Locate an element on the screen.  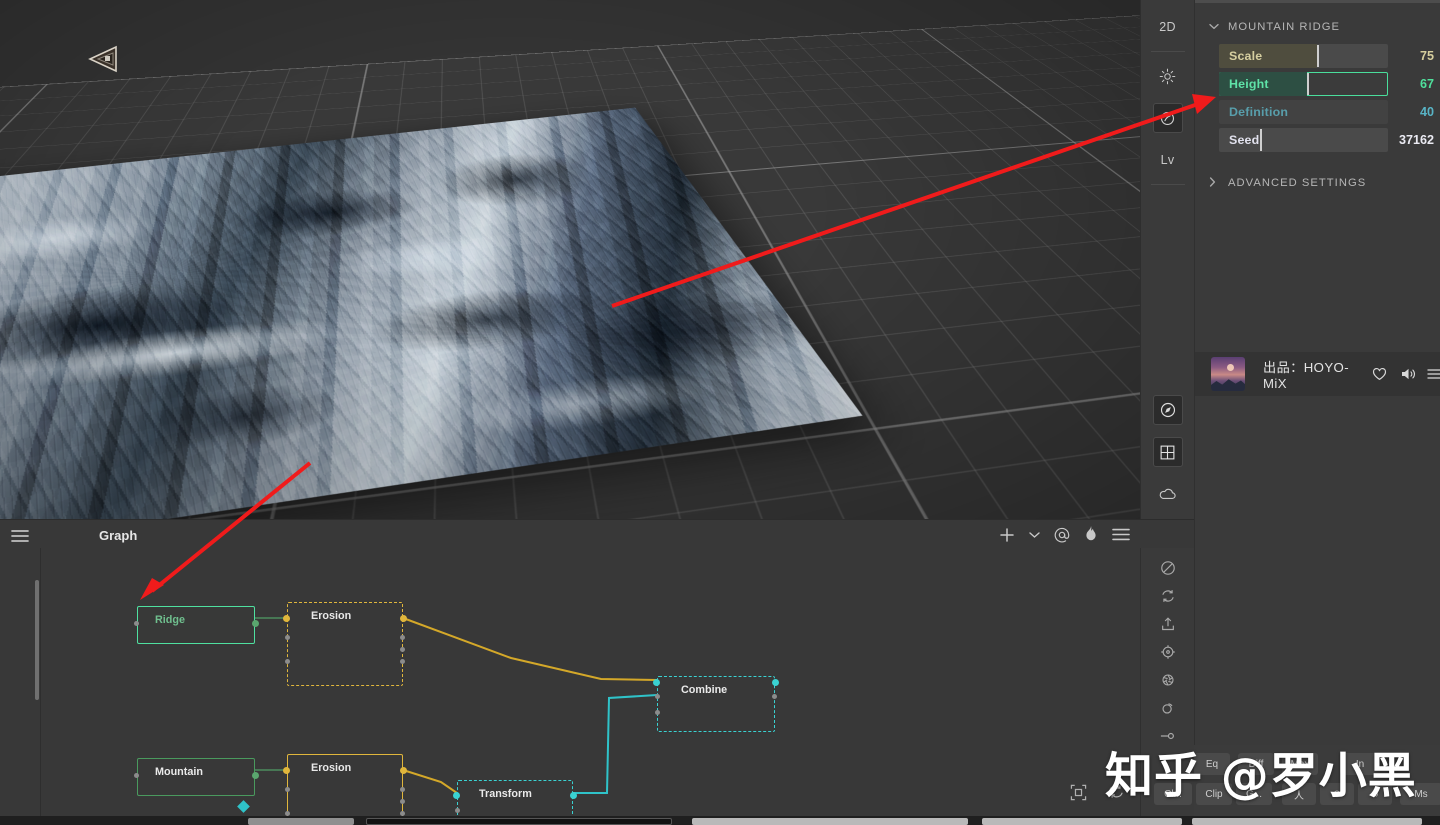
param-row-definition: Definition 40 is located at coordinates (1329, 112).